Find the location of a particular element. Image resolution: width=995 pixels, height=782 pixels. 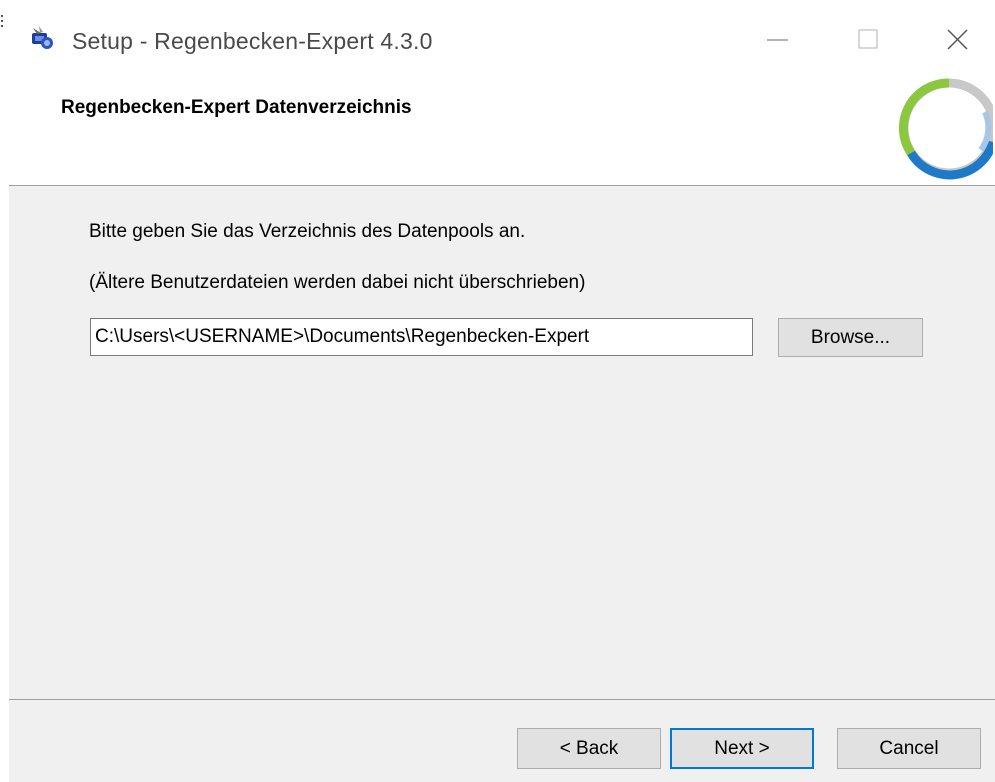

next-button: Next > is located at coordinates (742, 748).